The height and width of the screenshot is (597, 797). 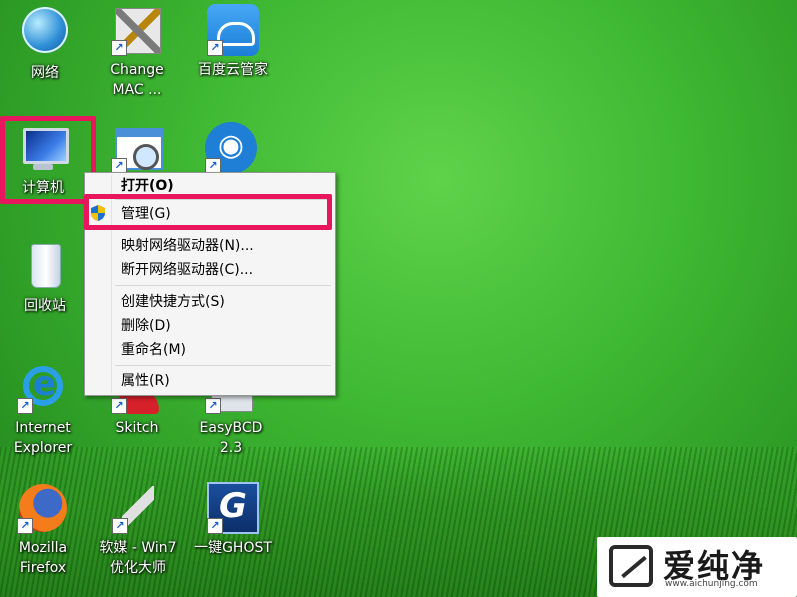 What do you see at coordinates (43, 410) in the screenshot?
I see `desktop-icon-internet-explorer: ↗ Internet Explorer` at bounding box center [43, 410].